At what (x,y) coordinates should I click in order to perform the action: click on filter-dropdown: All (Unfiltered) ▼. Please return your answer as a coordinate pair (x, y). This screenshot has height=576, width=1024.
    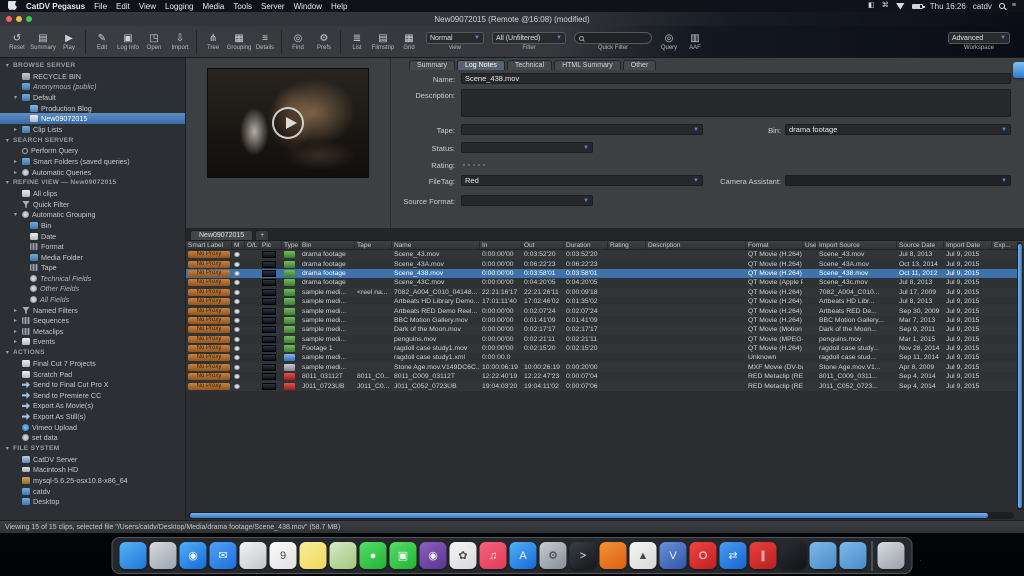
    Looking at the image, I should click on (529, 38).